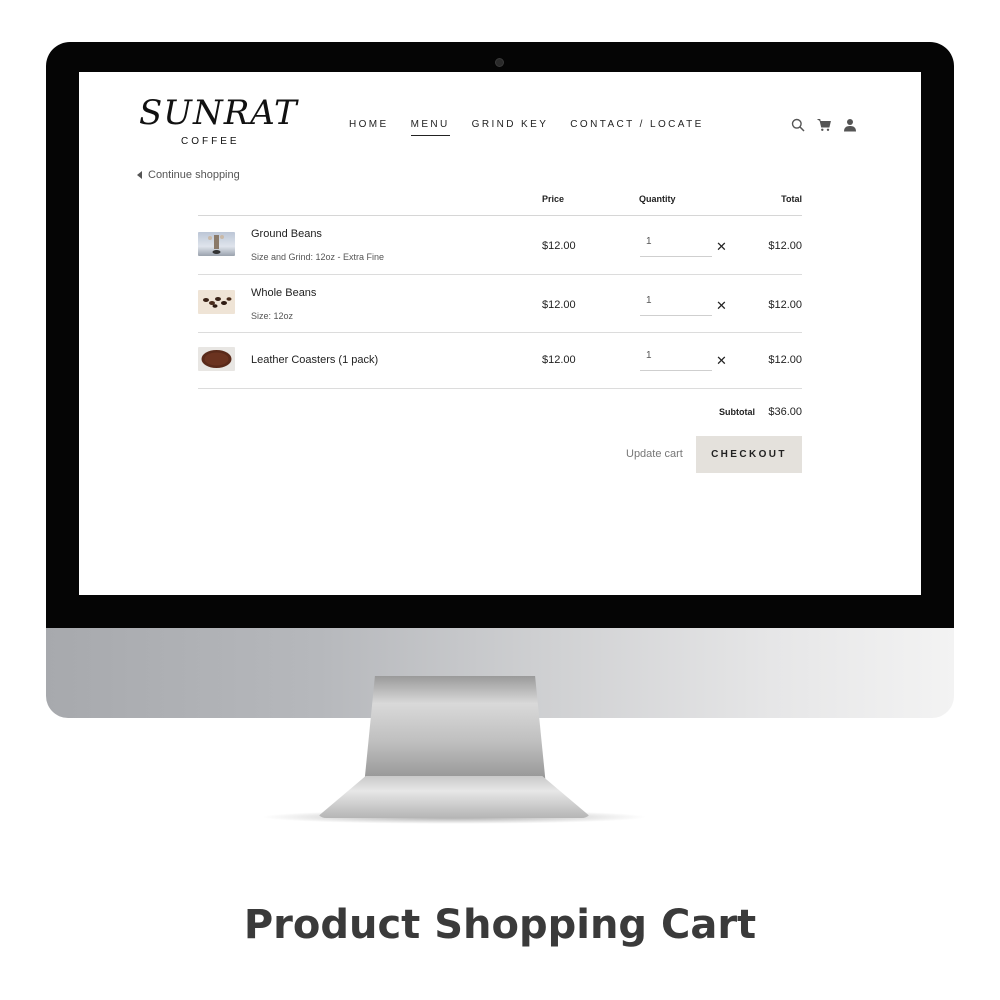 Image resolution: width=1000 pixels, height=1000 pixels. Describe the element at coordinates (500, 925) in the screenshot. I see `page-caption: Product Shopping Cart` at that location.